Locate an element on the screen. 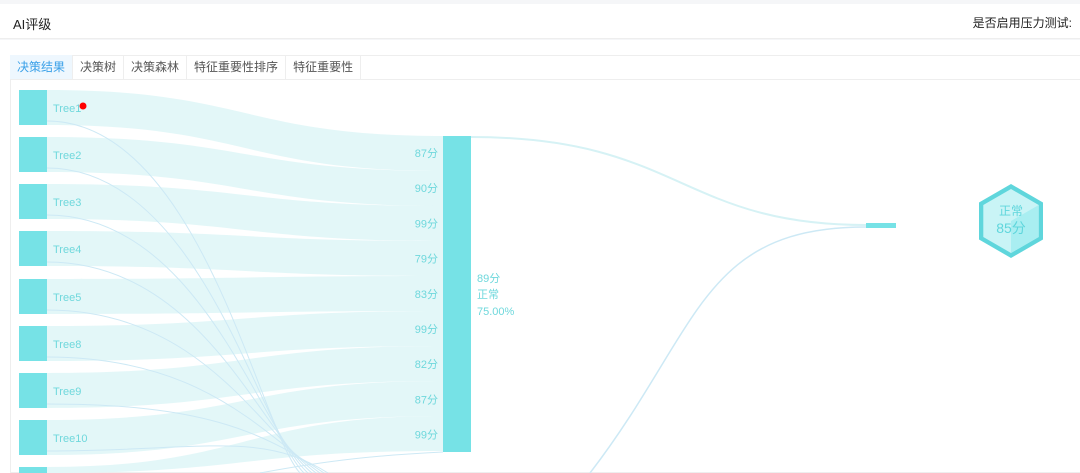  score-label: 90分 is located at coordinates (426, 188).